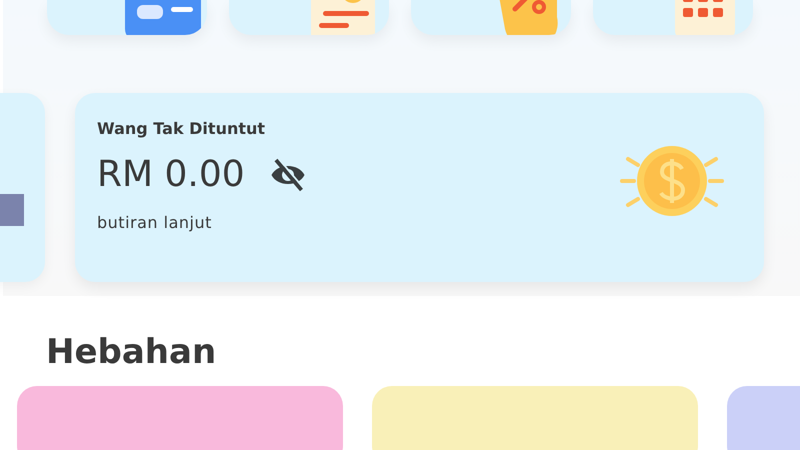 The image size is (800, 450). What do you see at coordinates (163, 17) in the screenshot?
I see `id-card-icon` at bounding box center [163, 17].